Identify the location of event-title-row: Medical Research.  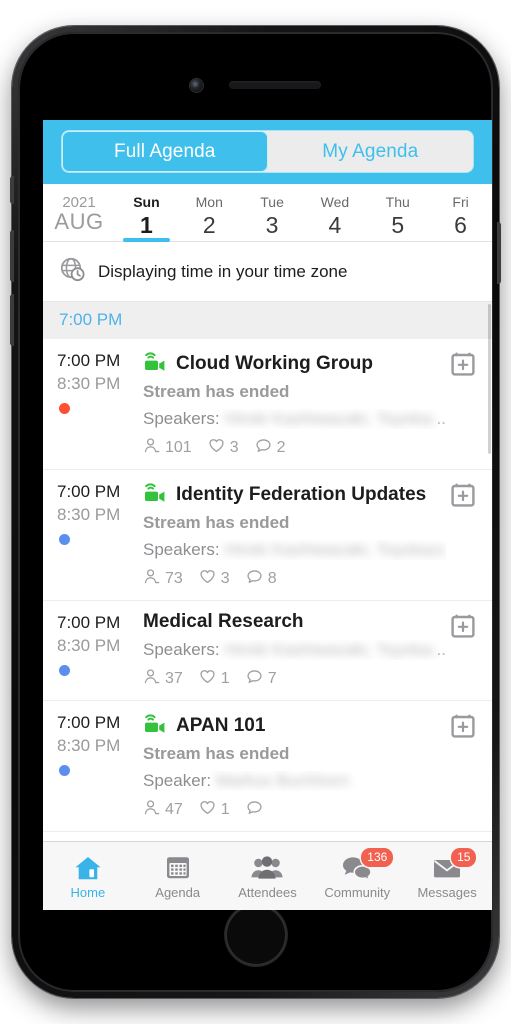
(294, 622).